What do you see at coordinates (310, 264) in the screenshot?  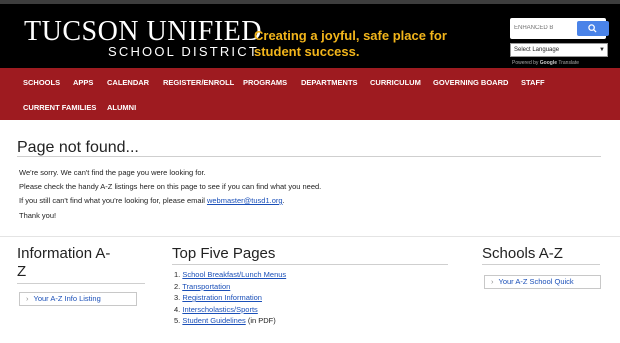 I see `top-five-divider` at bounding box center [310, 264].